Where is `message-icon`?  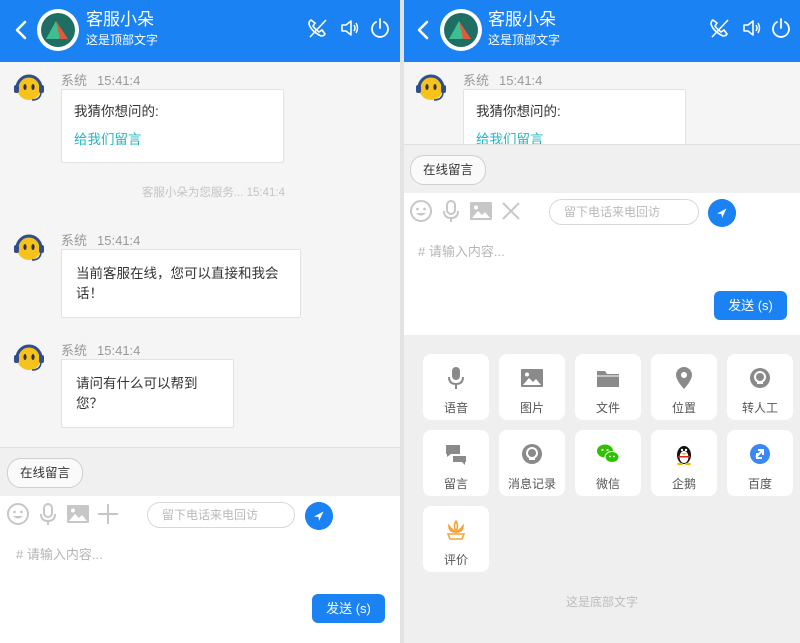
message-icon is located at coordinates (456, 455).